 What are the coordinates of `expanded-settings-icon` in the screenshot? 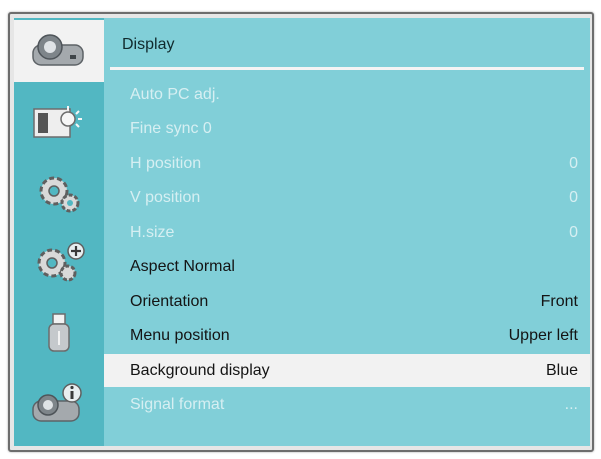 It's located at (61, 262).